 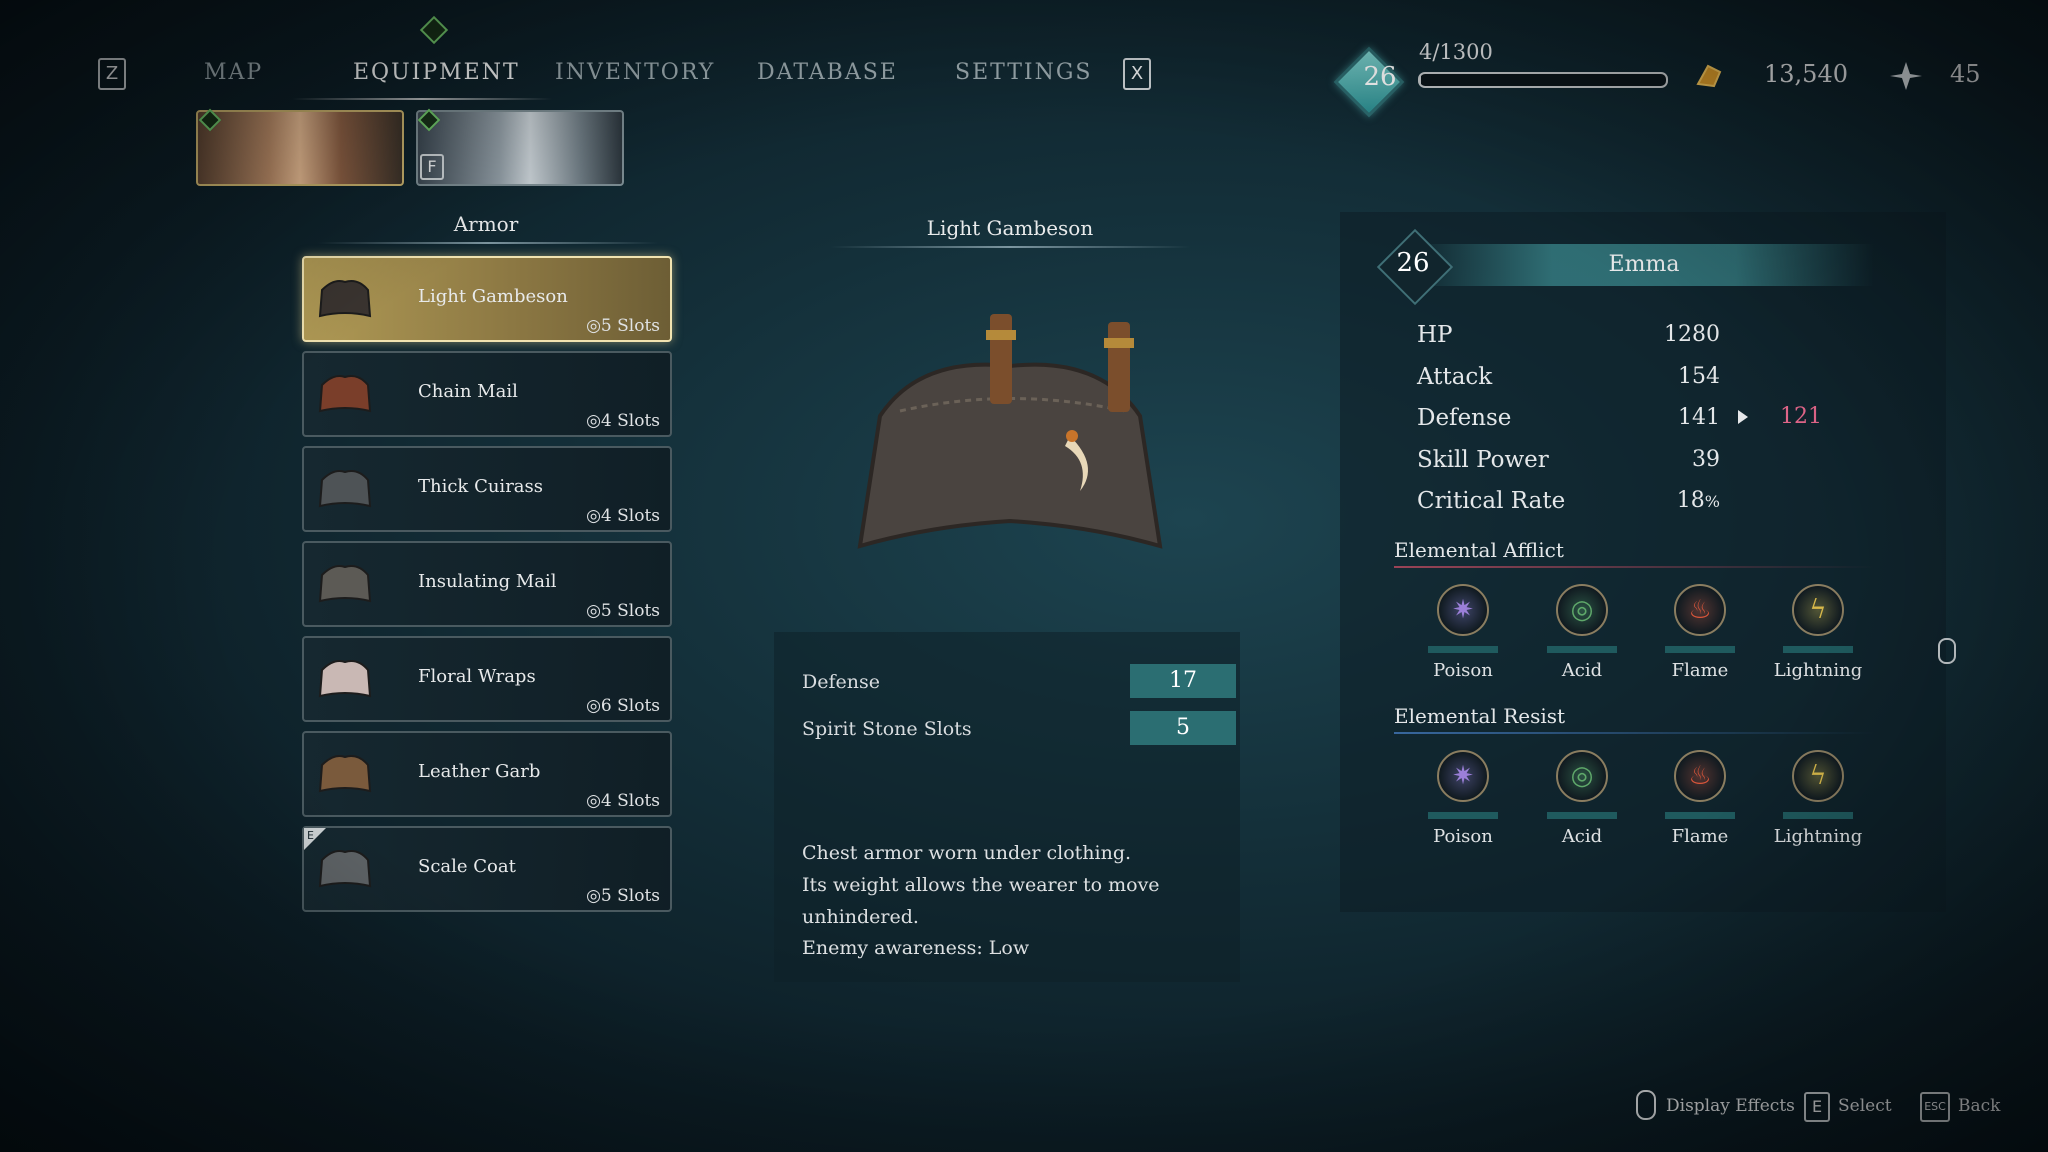 I want to click on item-description-line: unhindered., so click(x=860, y=917).